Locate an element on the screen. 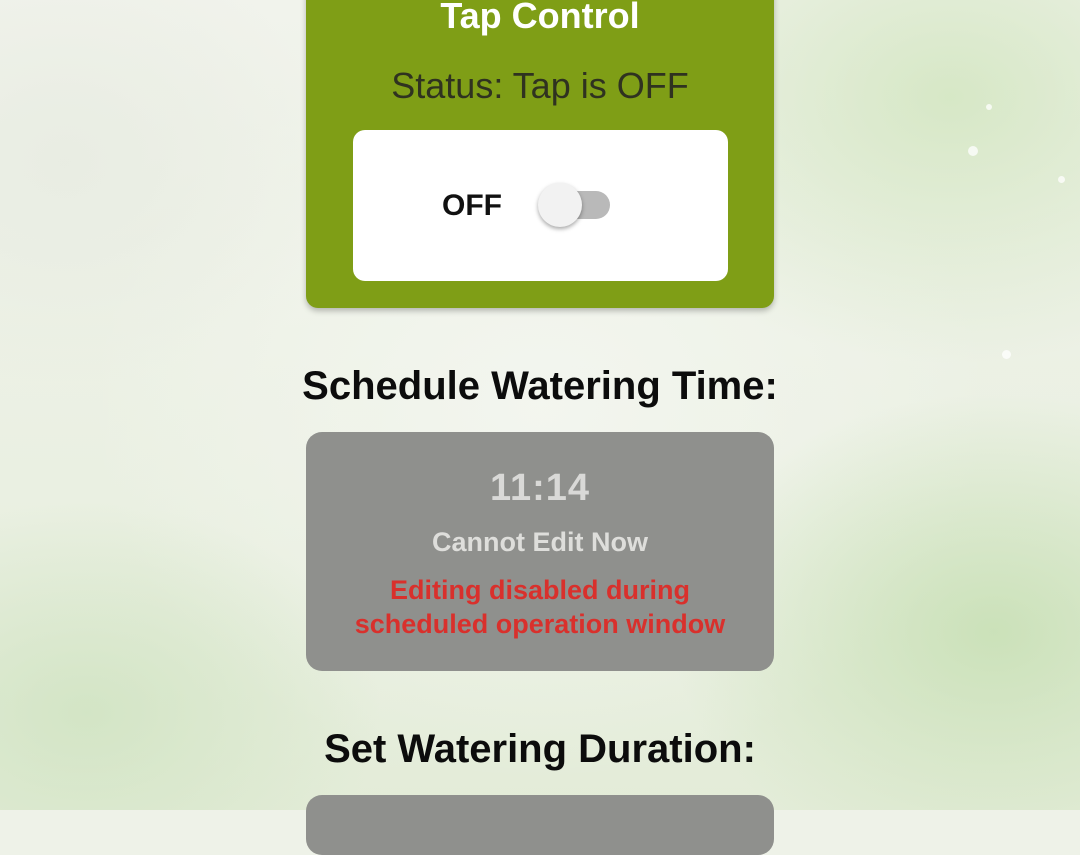 The width and height of the screenshot is (1080, 855). schedule-time-value: 11:14 is located at coordinates (540, 488).